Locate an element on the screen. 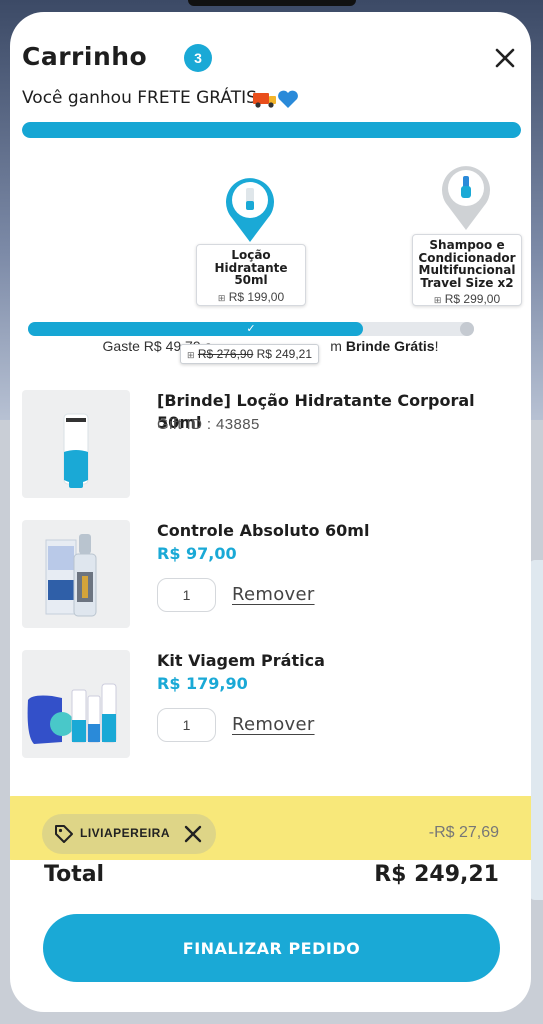 The image size is (543, 1024). close-button is located at coordinates (505, 58).